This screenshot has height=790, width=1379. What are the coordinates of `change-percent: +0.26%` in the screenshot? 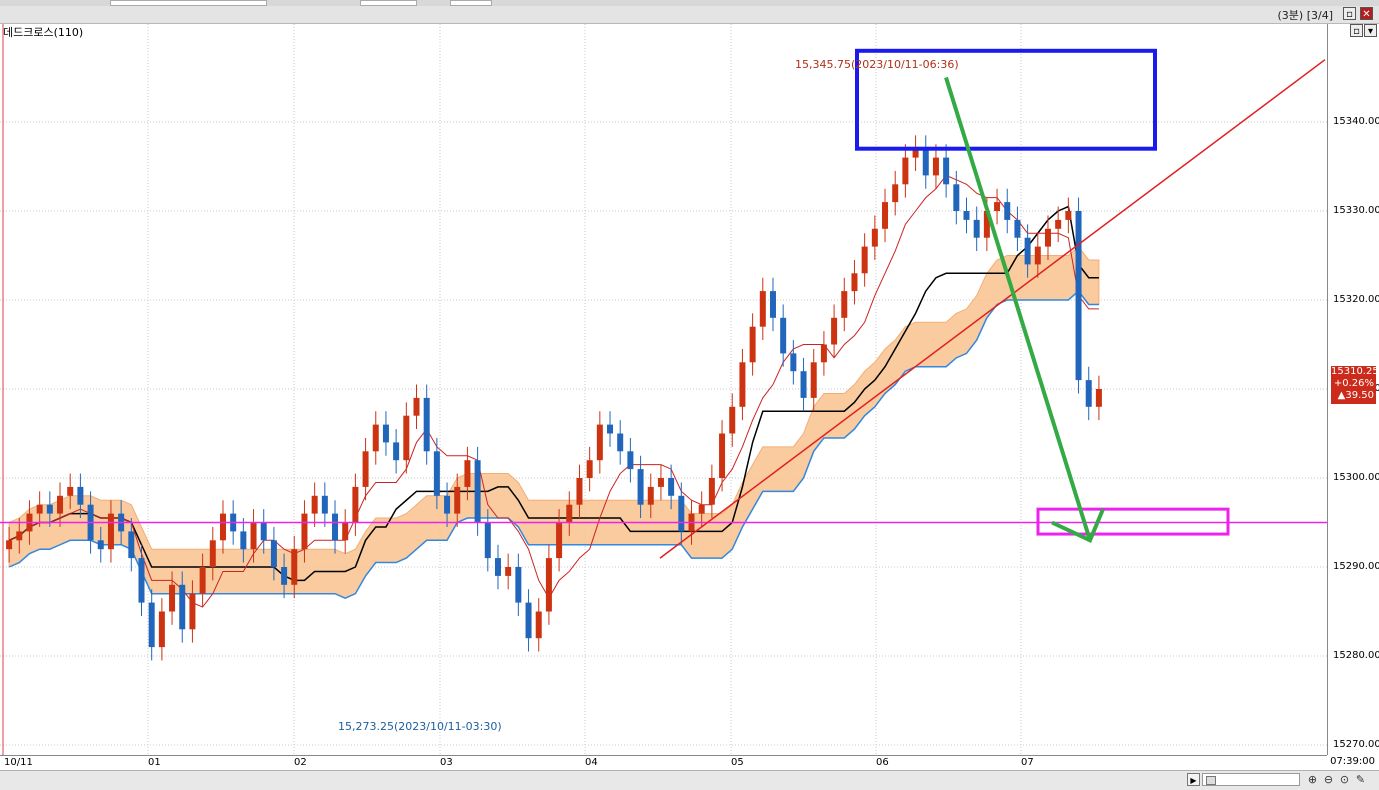 It's located at (1353, 383).